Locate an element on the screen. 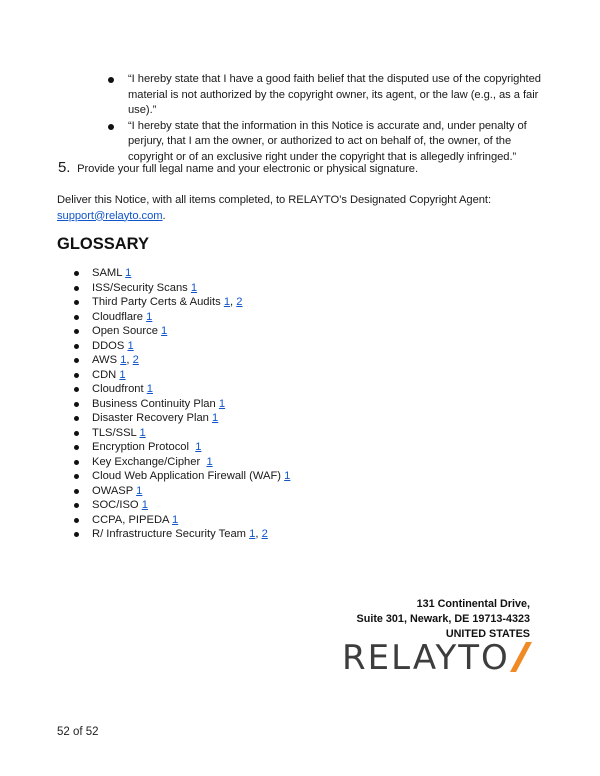 The width and height of the screenshot is (600, 776). address-line-1: 131 Continental Drive, is located at coordinates (473, 604).